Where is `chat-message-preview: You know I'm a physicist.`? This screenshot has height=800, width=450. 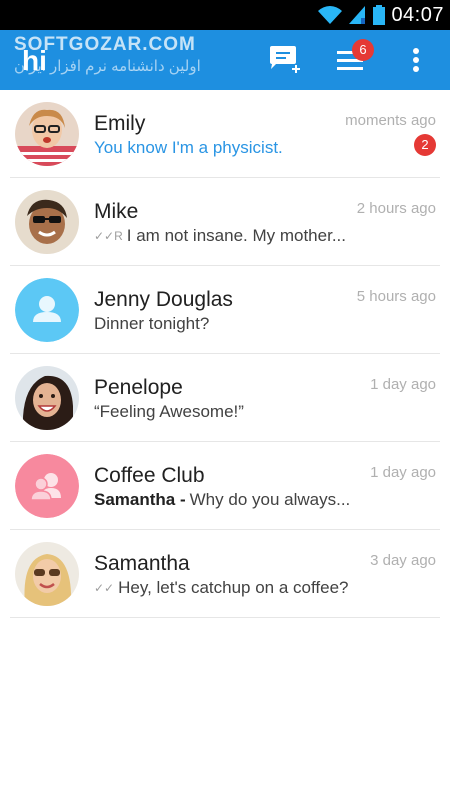
chat-message-preview: You know I'm a physicist. is located at coordinates (188, 148).